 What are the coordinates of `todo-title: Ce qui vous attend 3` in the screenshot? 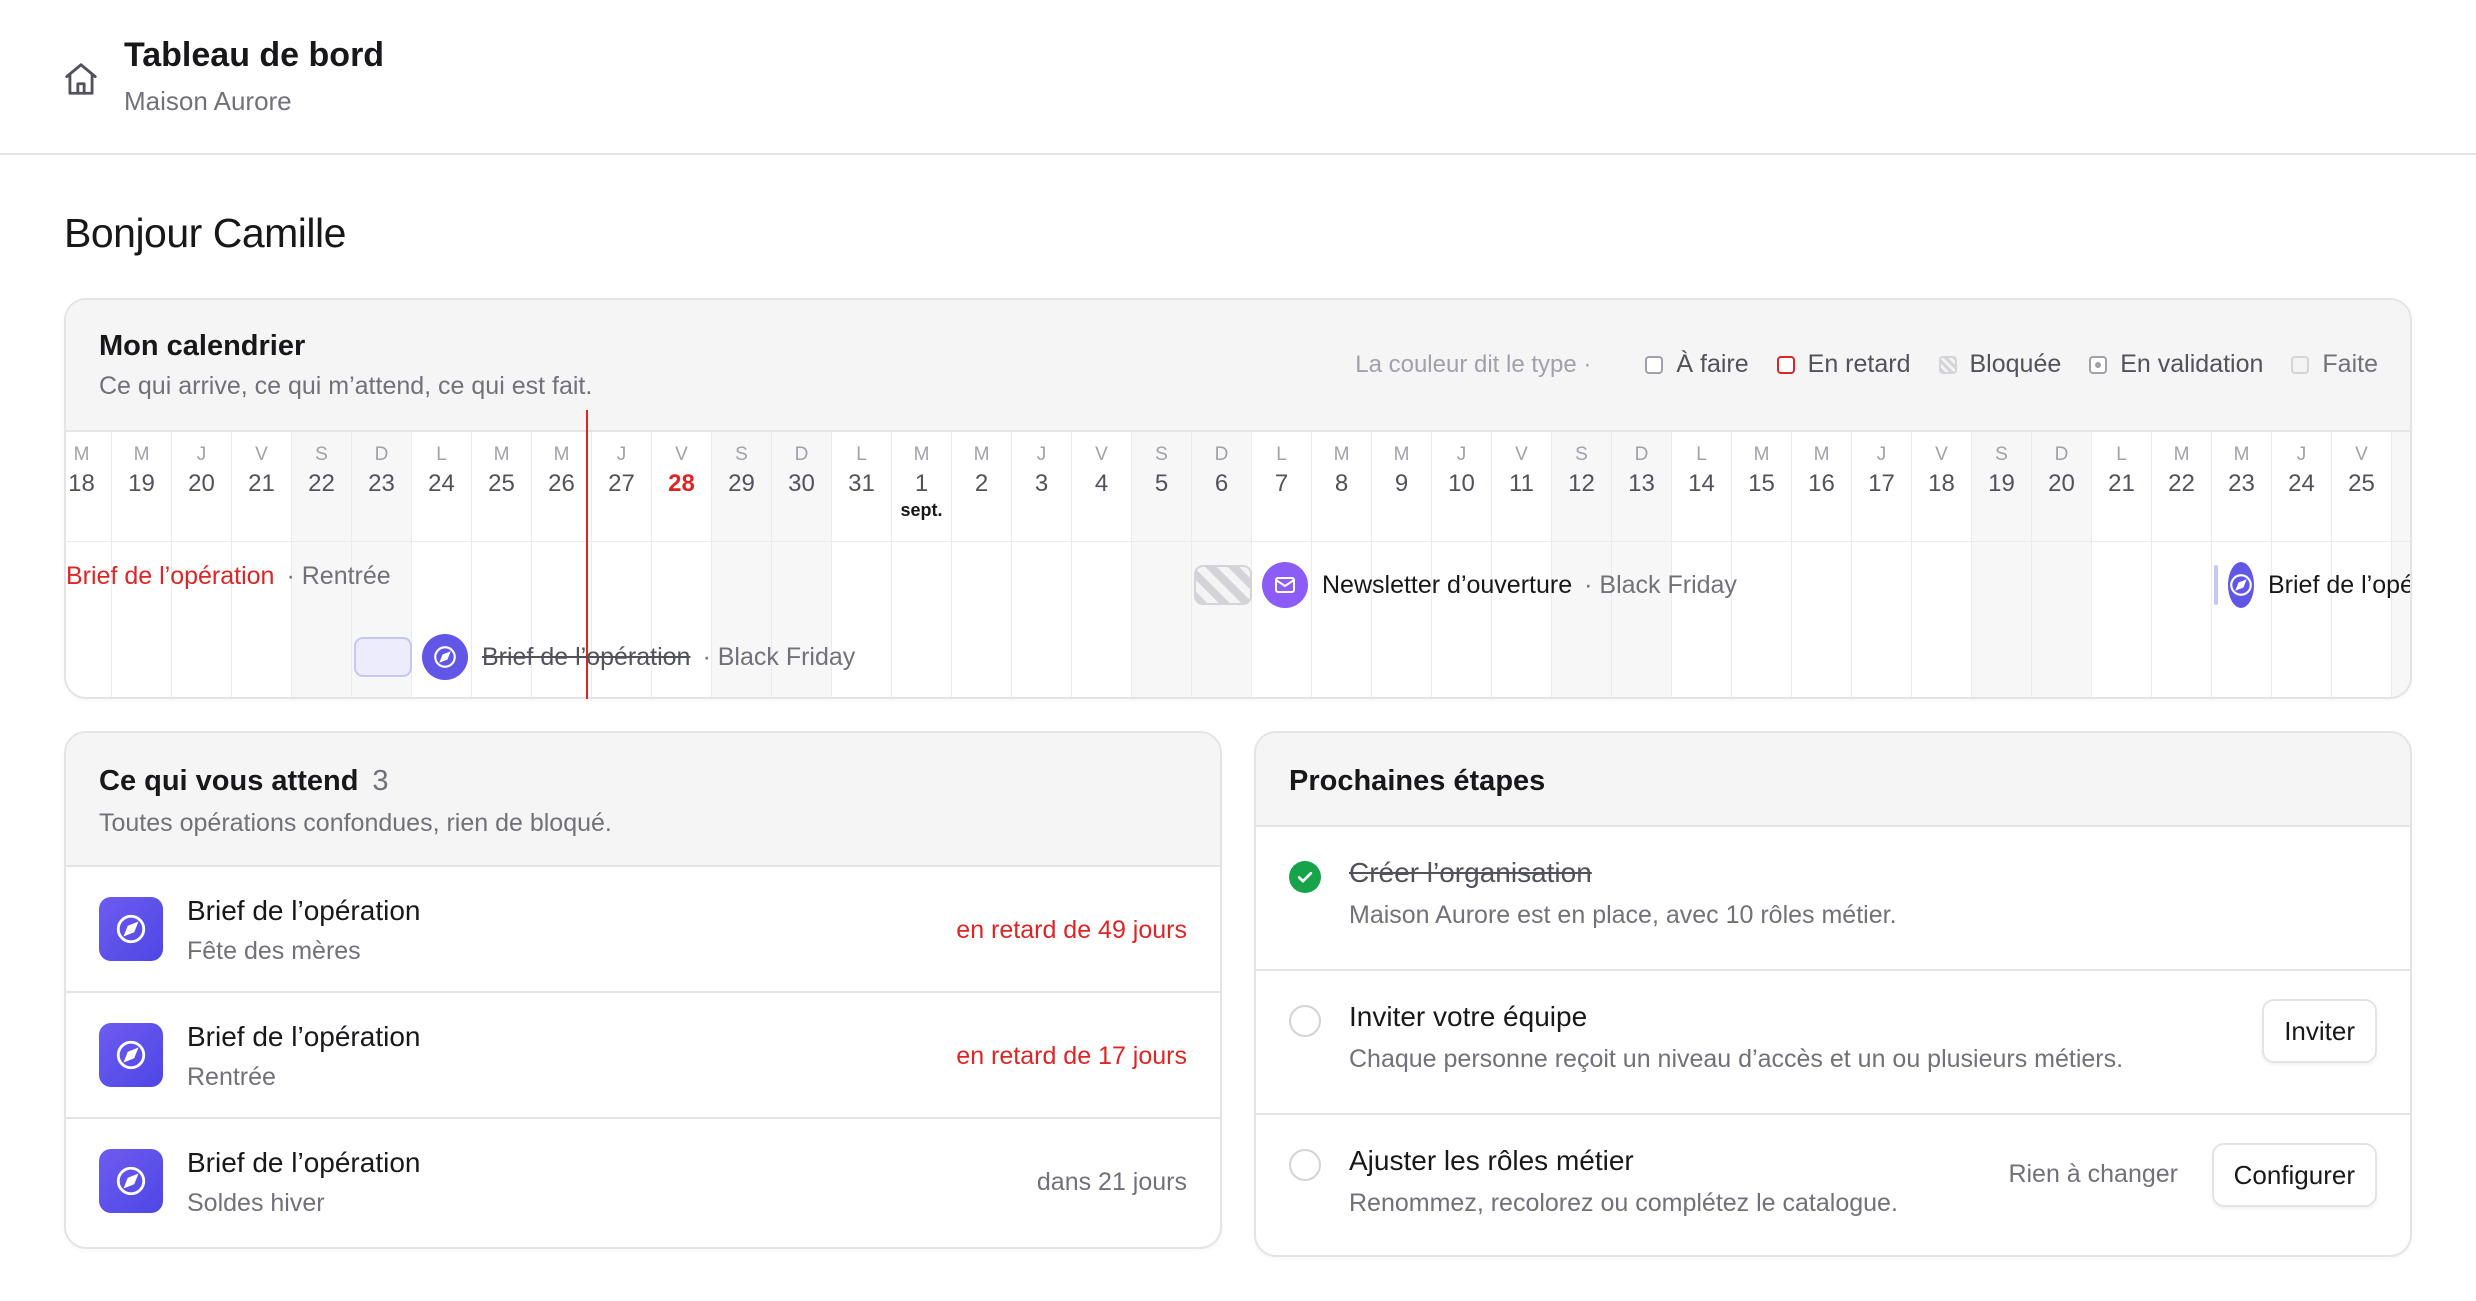 It's located at (244, 781).